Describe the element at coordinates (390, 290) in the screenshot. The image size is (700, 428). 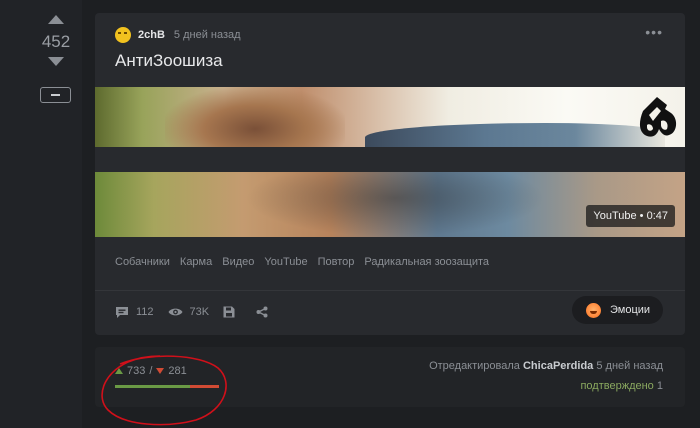
I see `divider` at that location.